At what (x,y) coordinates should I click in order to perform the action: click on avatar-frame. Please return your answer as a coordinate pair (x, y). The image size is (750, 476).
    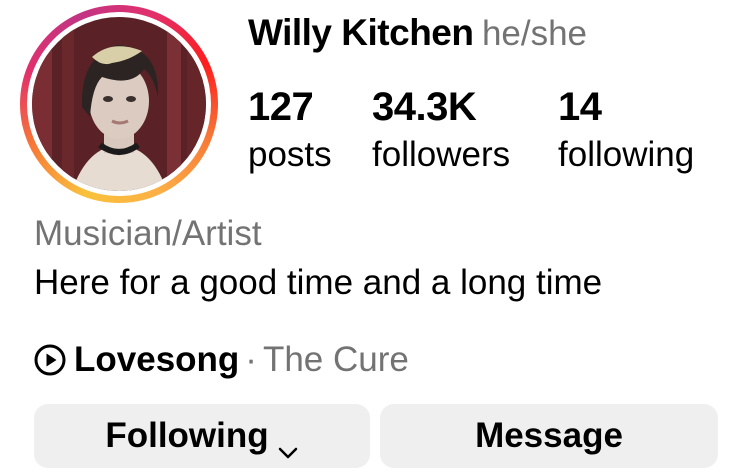
    Looking at the image, I should click on (119, 104).